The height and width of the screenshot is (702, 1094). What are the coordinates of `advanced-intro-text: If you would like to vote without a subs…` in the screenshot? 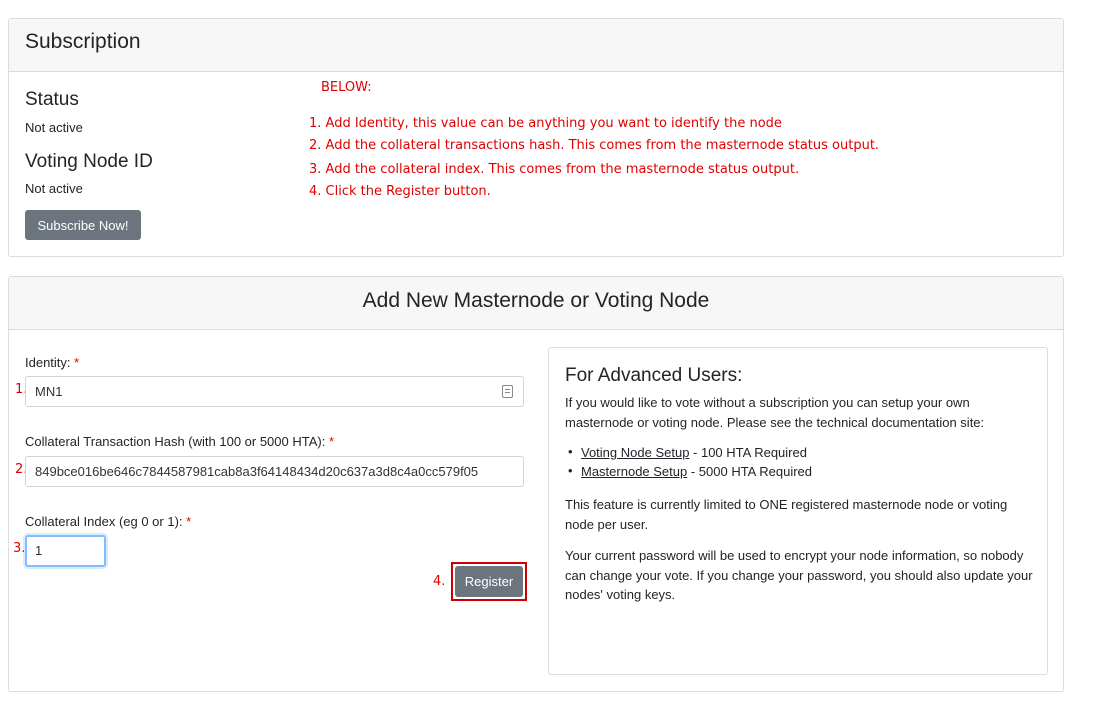 It's located at (775, 412).